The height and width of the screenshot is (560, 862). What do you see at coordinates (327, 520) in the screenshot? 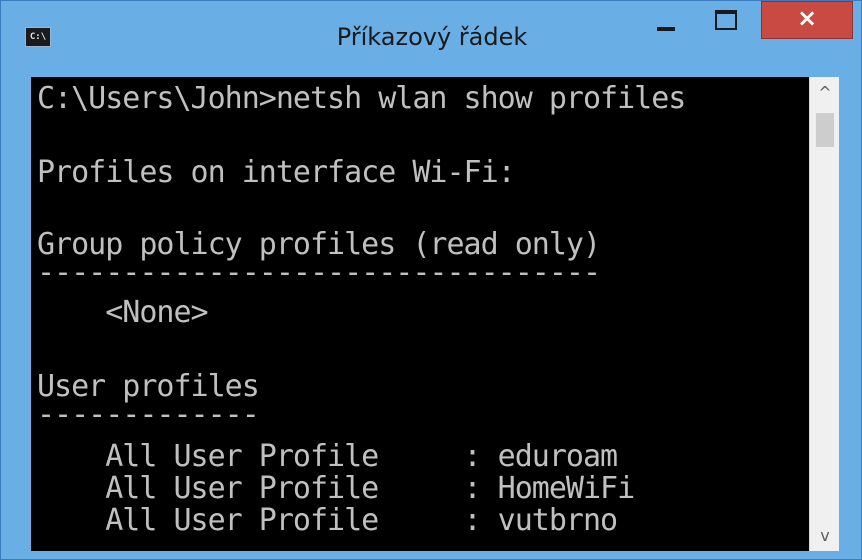
I see `console-line-profile: All User Profile : vutbrno` at bounding box center [327, 520].